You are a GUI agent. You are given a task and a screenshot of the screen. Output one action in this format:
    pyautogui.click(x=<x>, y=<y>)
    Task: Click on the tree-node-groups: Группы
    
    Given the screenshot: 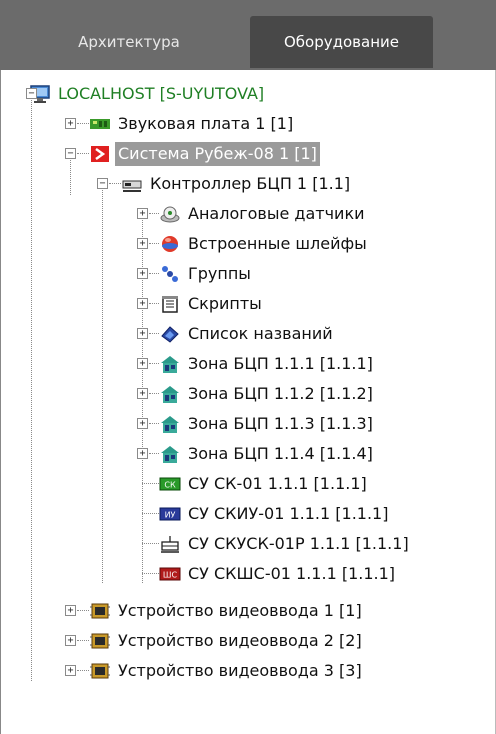 What is the action you would take?
    pyautogui.click(x=206, y=274)
    